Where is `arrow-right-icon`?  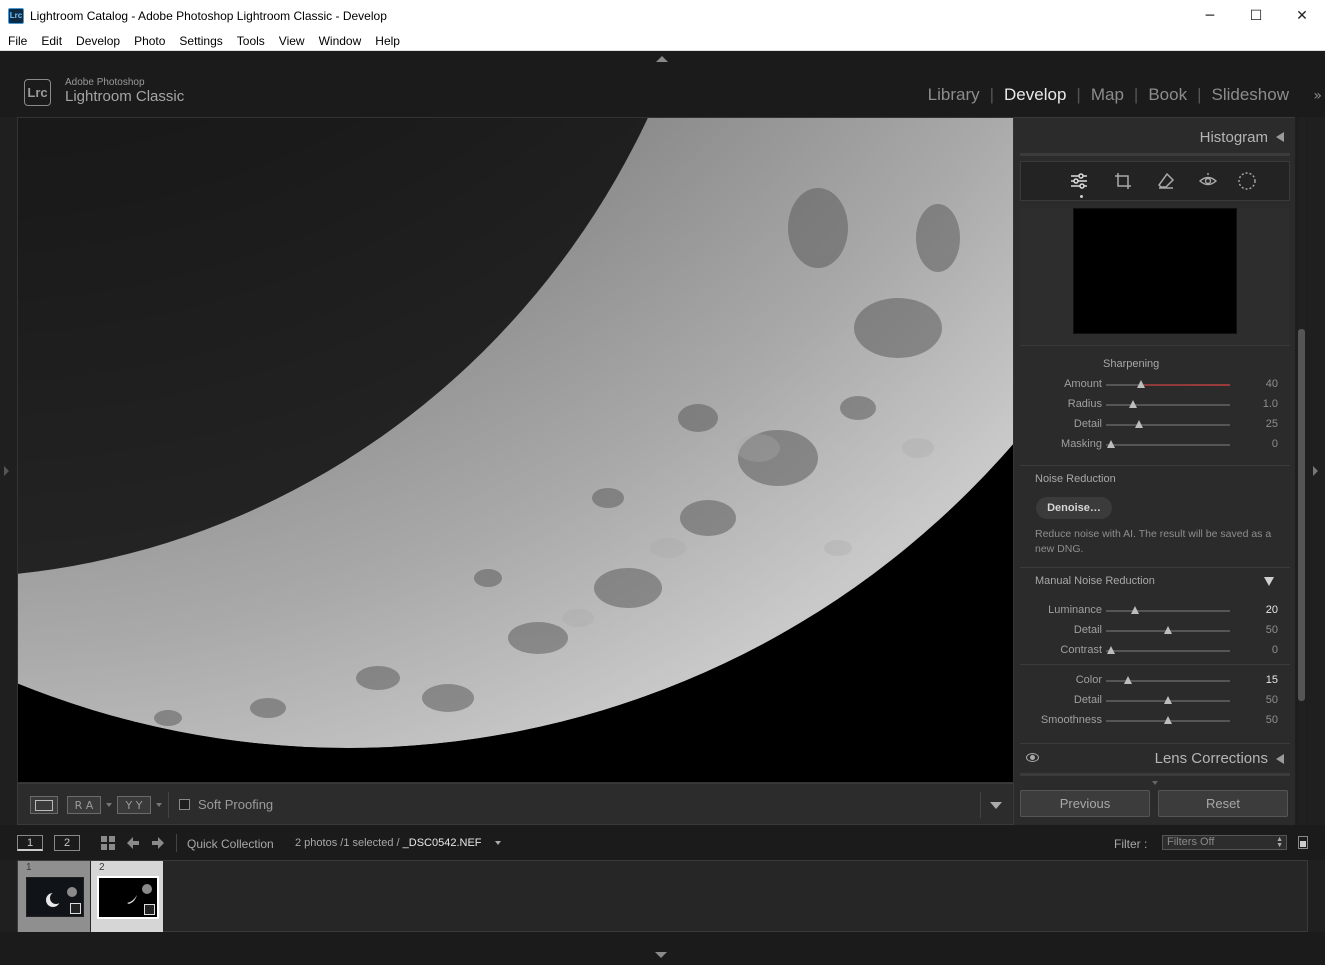 arrow-right-icon is located at coordinates (158, 843).